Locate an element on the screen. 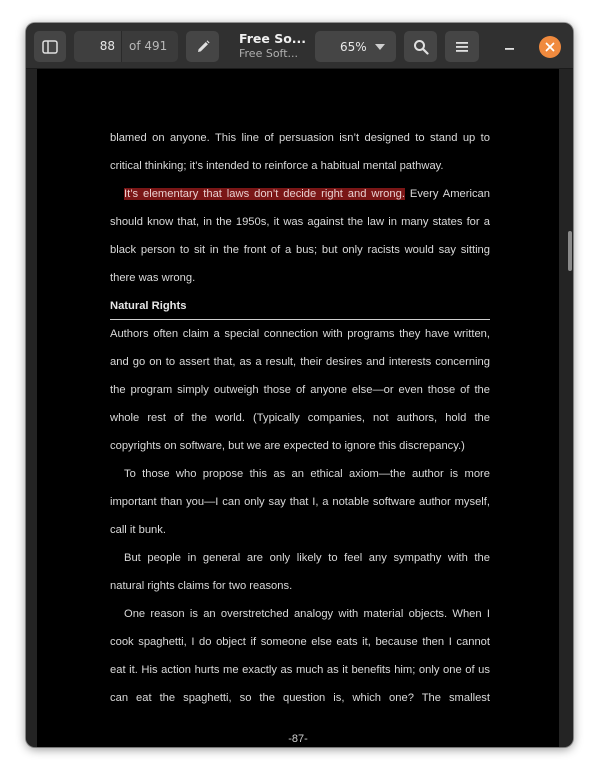 The image size is (599, 776). text-span: Every American is located at coordinates (447, 194).